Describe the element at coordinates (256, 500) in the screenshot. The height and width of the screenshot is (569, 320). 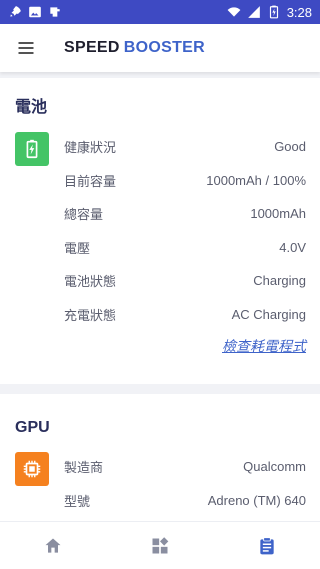
I see `gpu-row-value: Adreno (TM) 640` at that location.